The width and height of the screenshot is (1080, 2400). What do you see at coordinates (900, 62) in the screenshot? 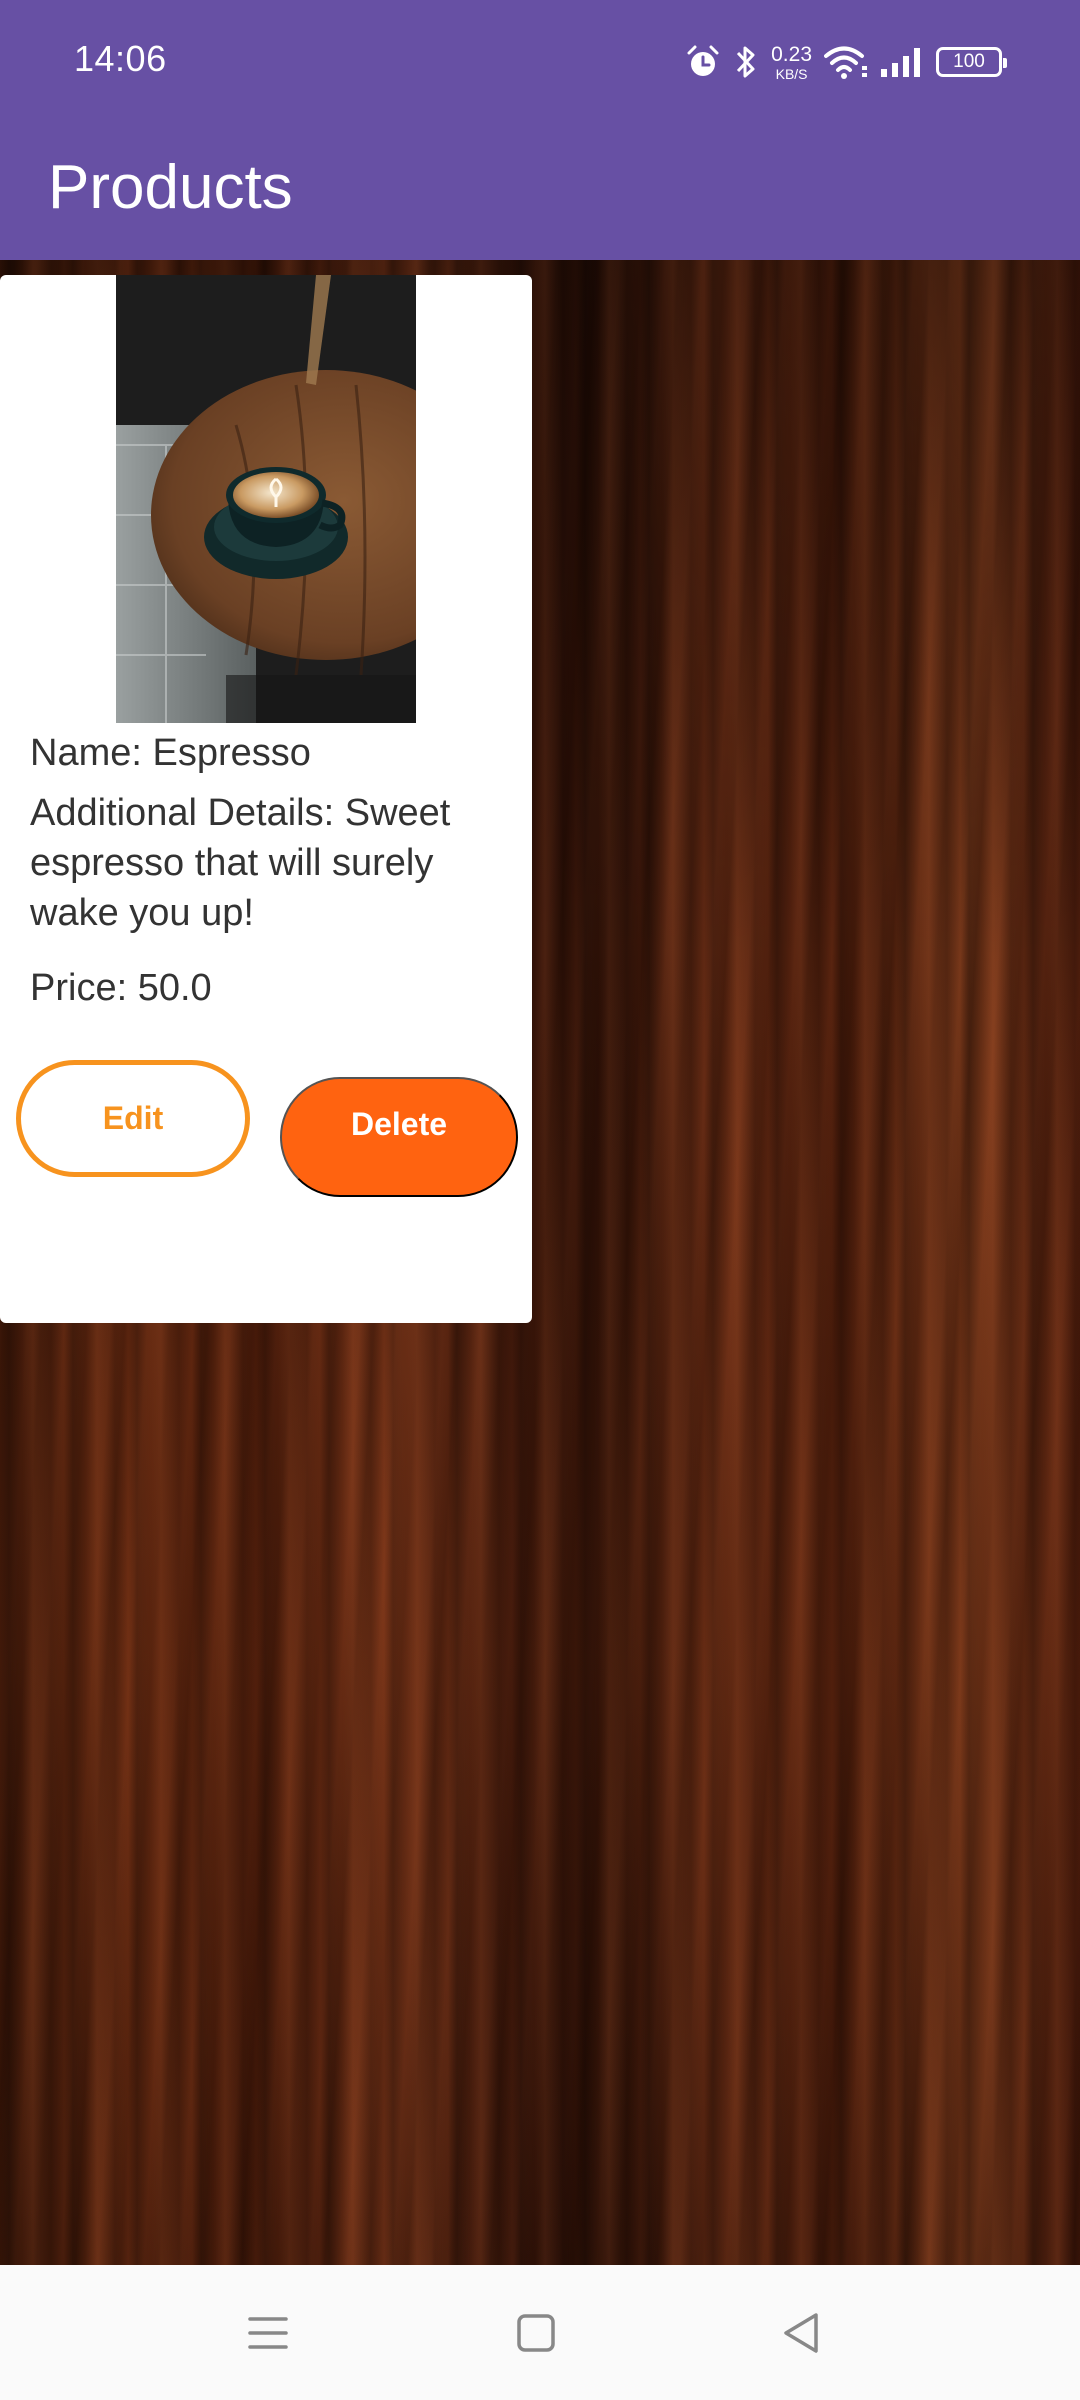
I see `signal-icon` at bounding box center [900, 62].